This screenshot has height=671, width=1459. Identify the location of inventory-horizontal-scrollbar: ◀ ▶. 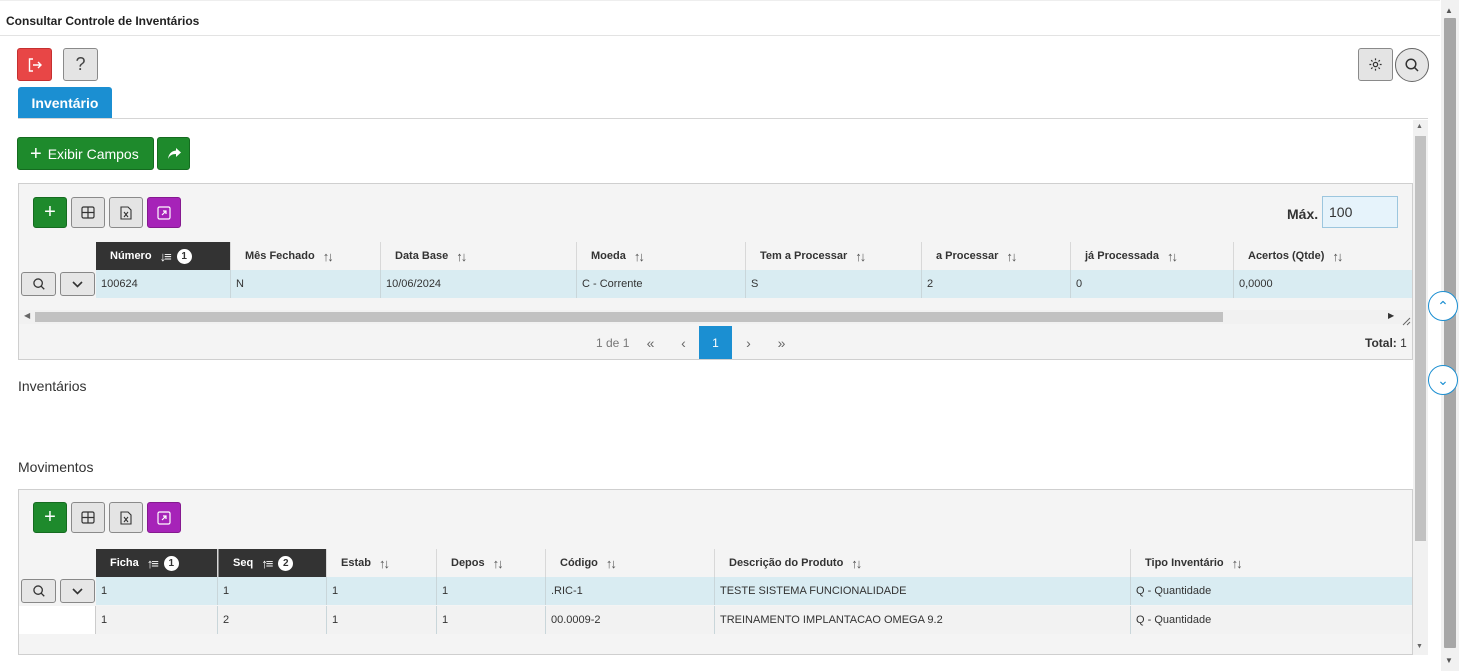
(715, 317).